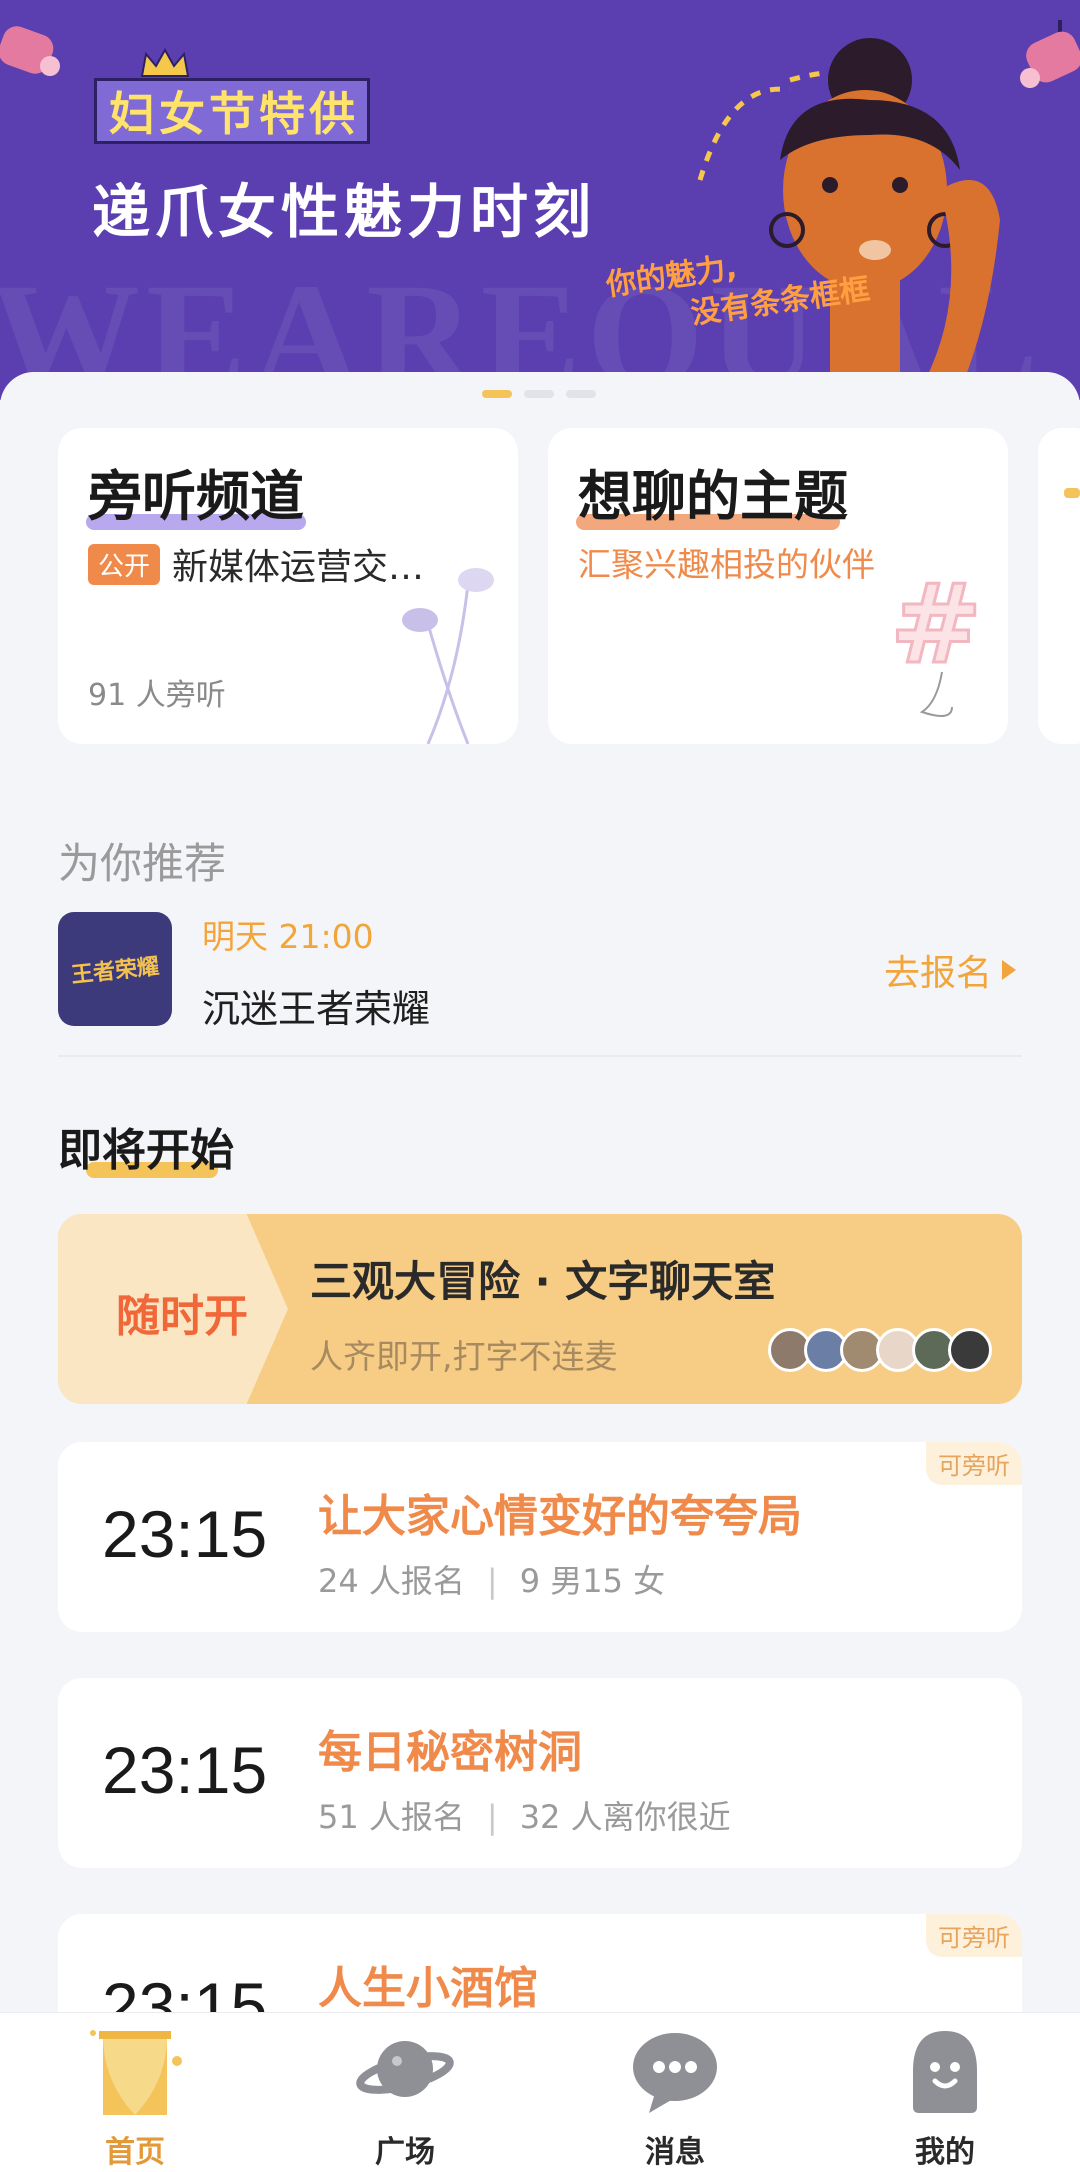  I want to click on profile-icon, so click(945, 2072).